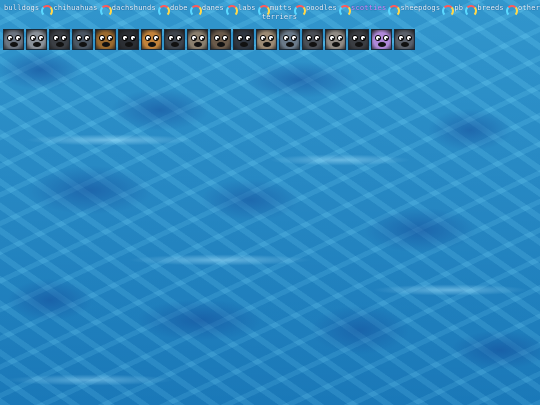 The height and width of the screenshot is (405, 540). What do you see at coordinates (368, 8) in the screenshot?
I see `nav-link-scotties: scotties` at bounding box center [368, 8].